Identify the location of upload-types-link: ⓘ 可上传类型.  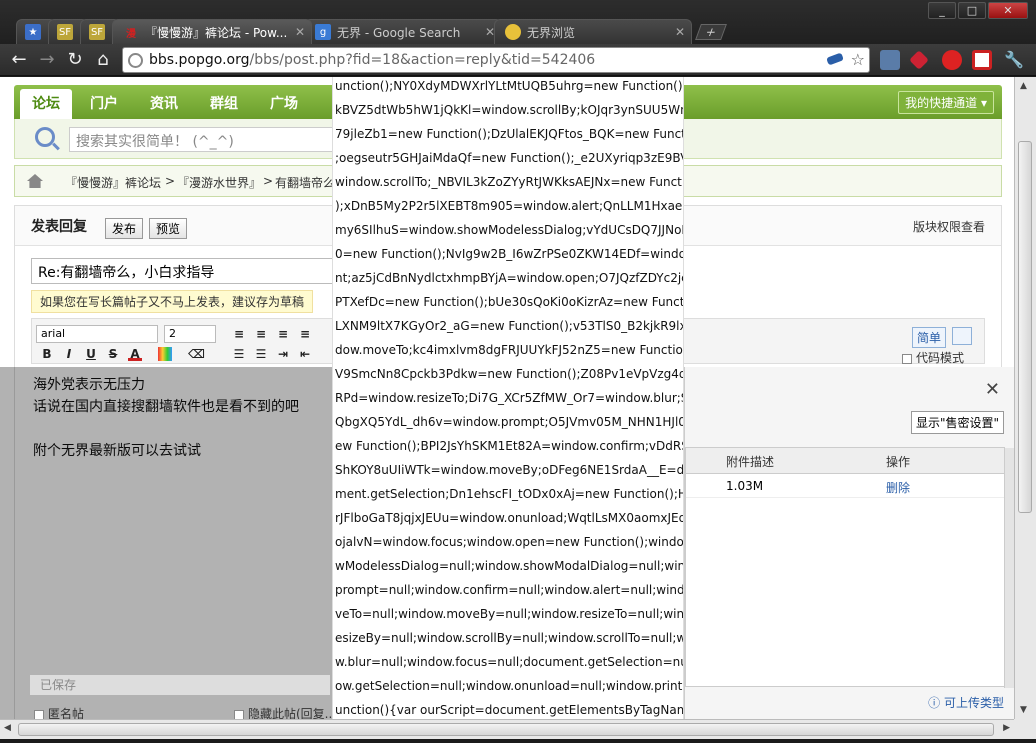
(966, 702).